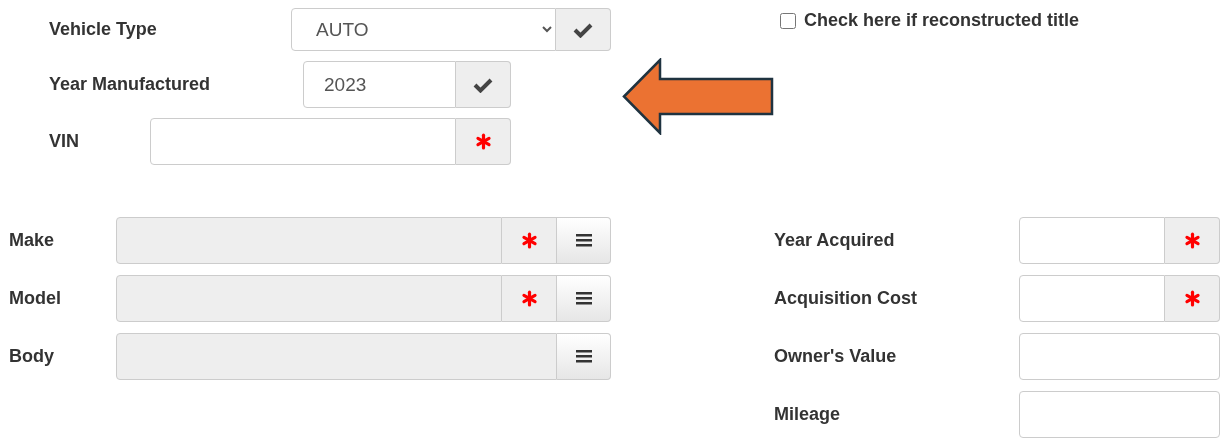 Image resolution: width=1222 pixels, height=438 pixels. Describe the element at coordinates (130, 84) in the screenshot. I see `field-label: Year Manufactured` at that location.